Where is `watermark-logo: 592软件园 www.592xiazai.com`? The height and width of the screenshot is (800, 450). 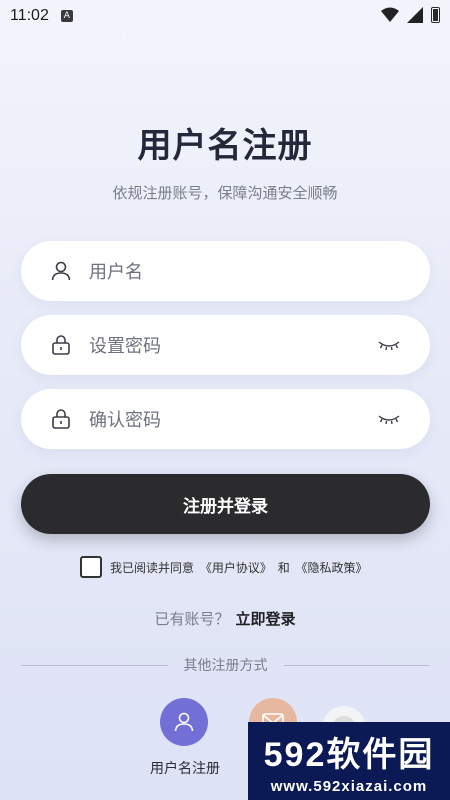
watermark-logo: 592软件园 www.592xiazai.com is located at coordinates (349, 761).